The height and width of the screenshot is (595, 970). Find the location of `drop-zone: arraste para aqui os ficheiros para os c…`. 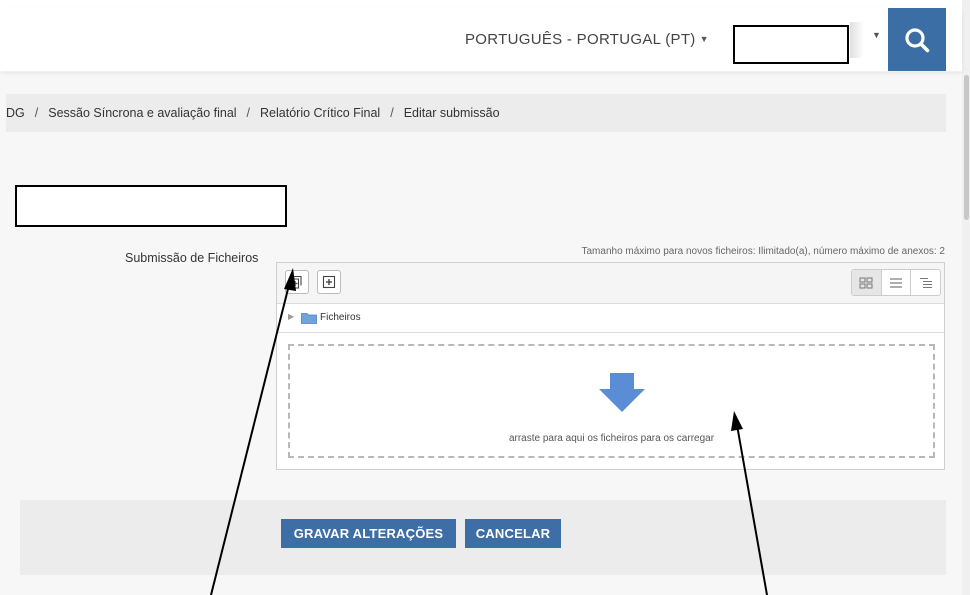

drop-zone: arraste para aqui os ficheiros para os c… is located at coordinates (611, 401).